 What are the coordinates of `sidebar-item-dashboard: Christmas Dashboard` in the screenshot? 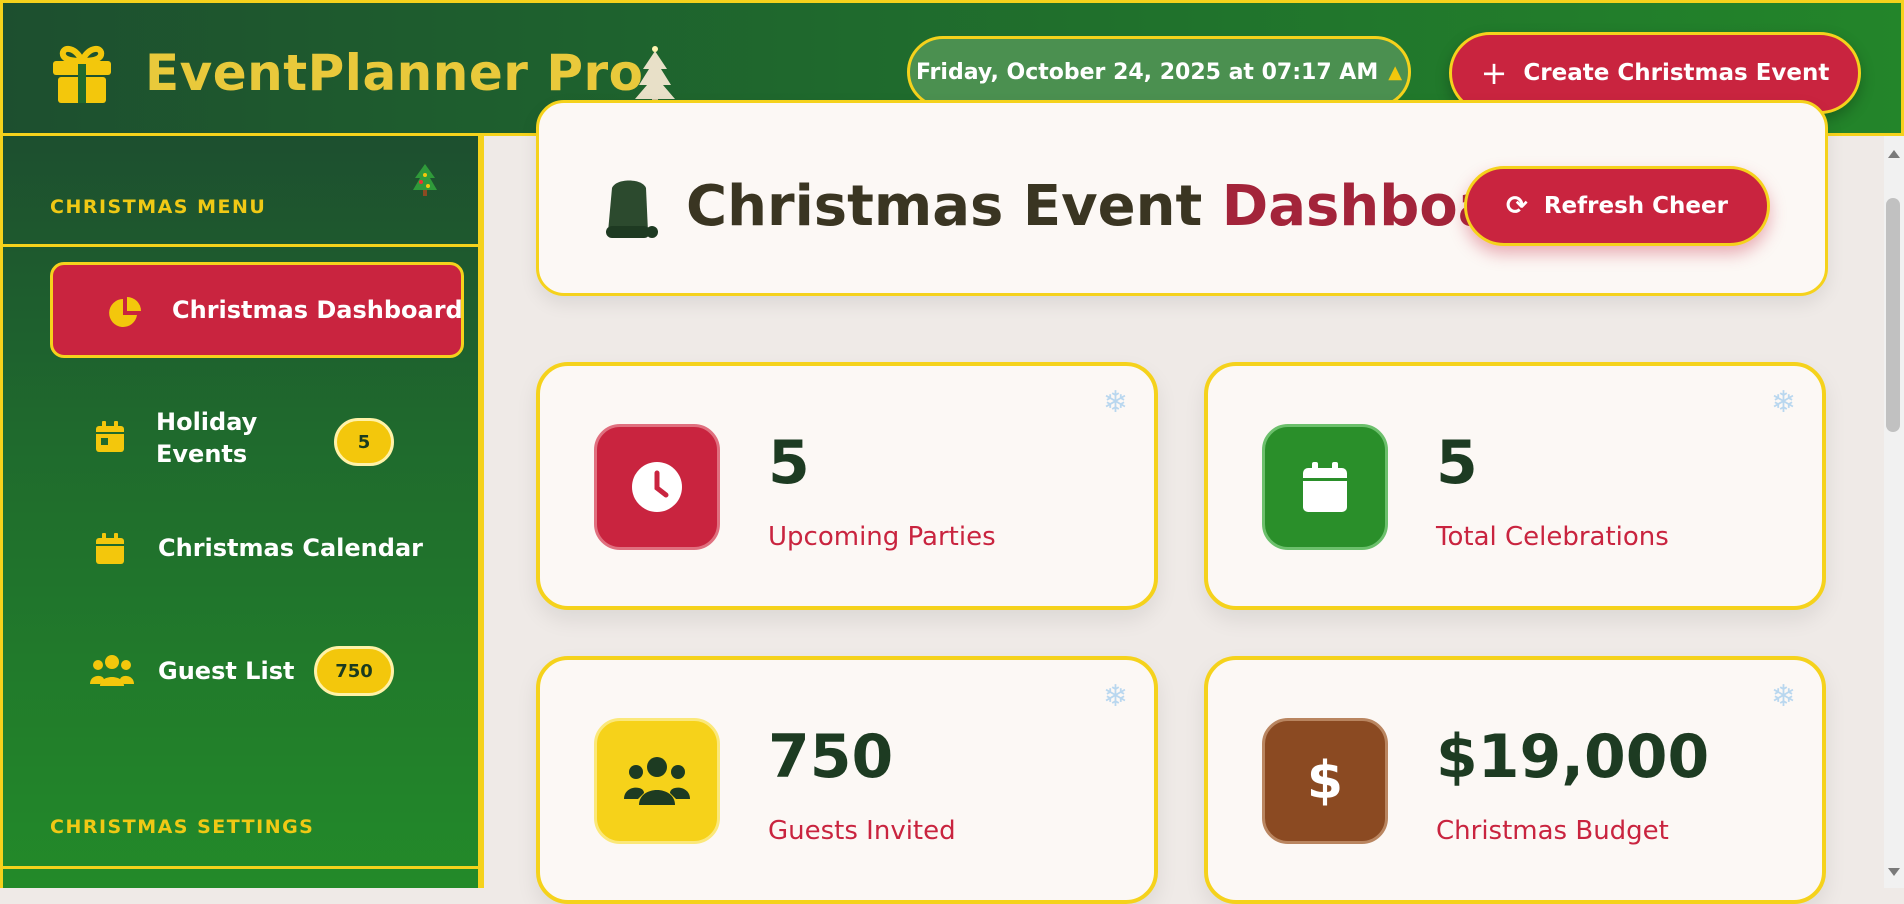 It's located at (257, 310).